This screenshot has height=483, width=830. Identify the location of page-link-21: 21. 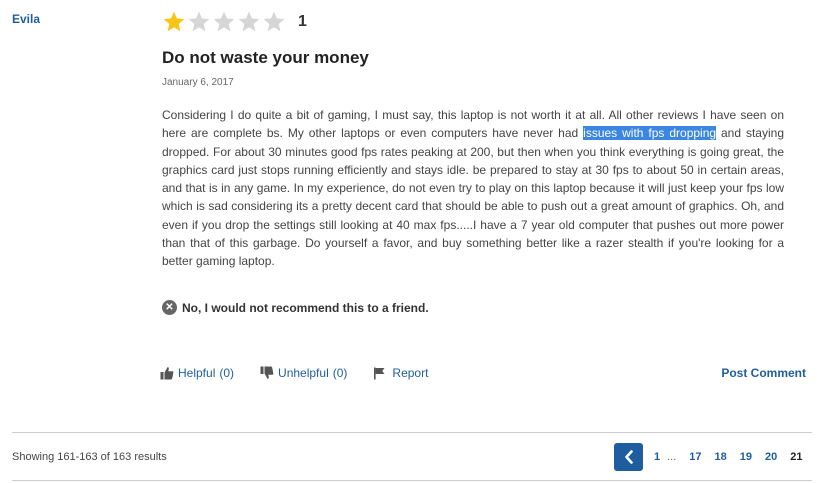
(796, 457).